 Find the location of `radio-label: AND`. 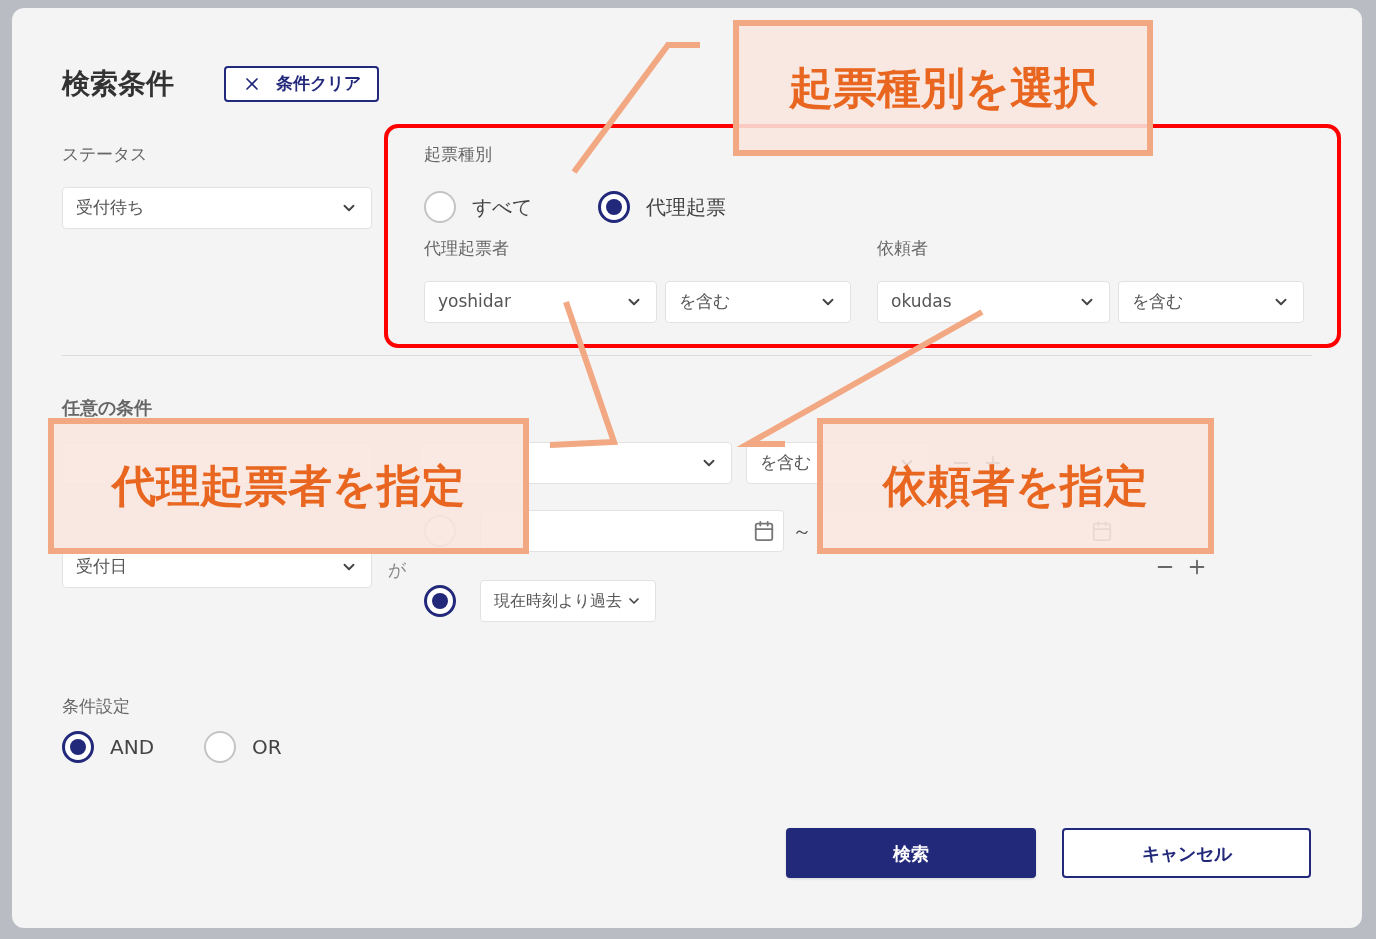

radio-label: AND is located at coordinates (132, 747).